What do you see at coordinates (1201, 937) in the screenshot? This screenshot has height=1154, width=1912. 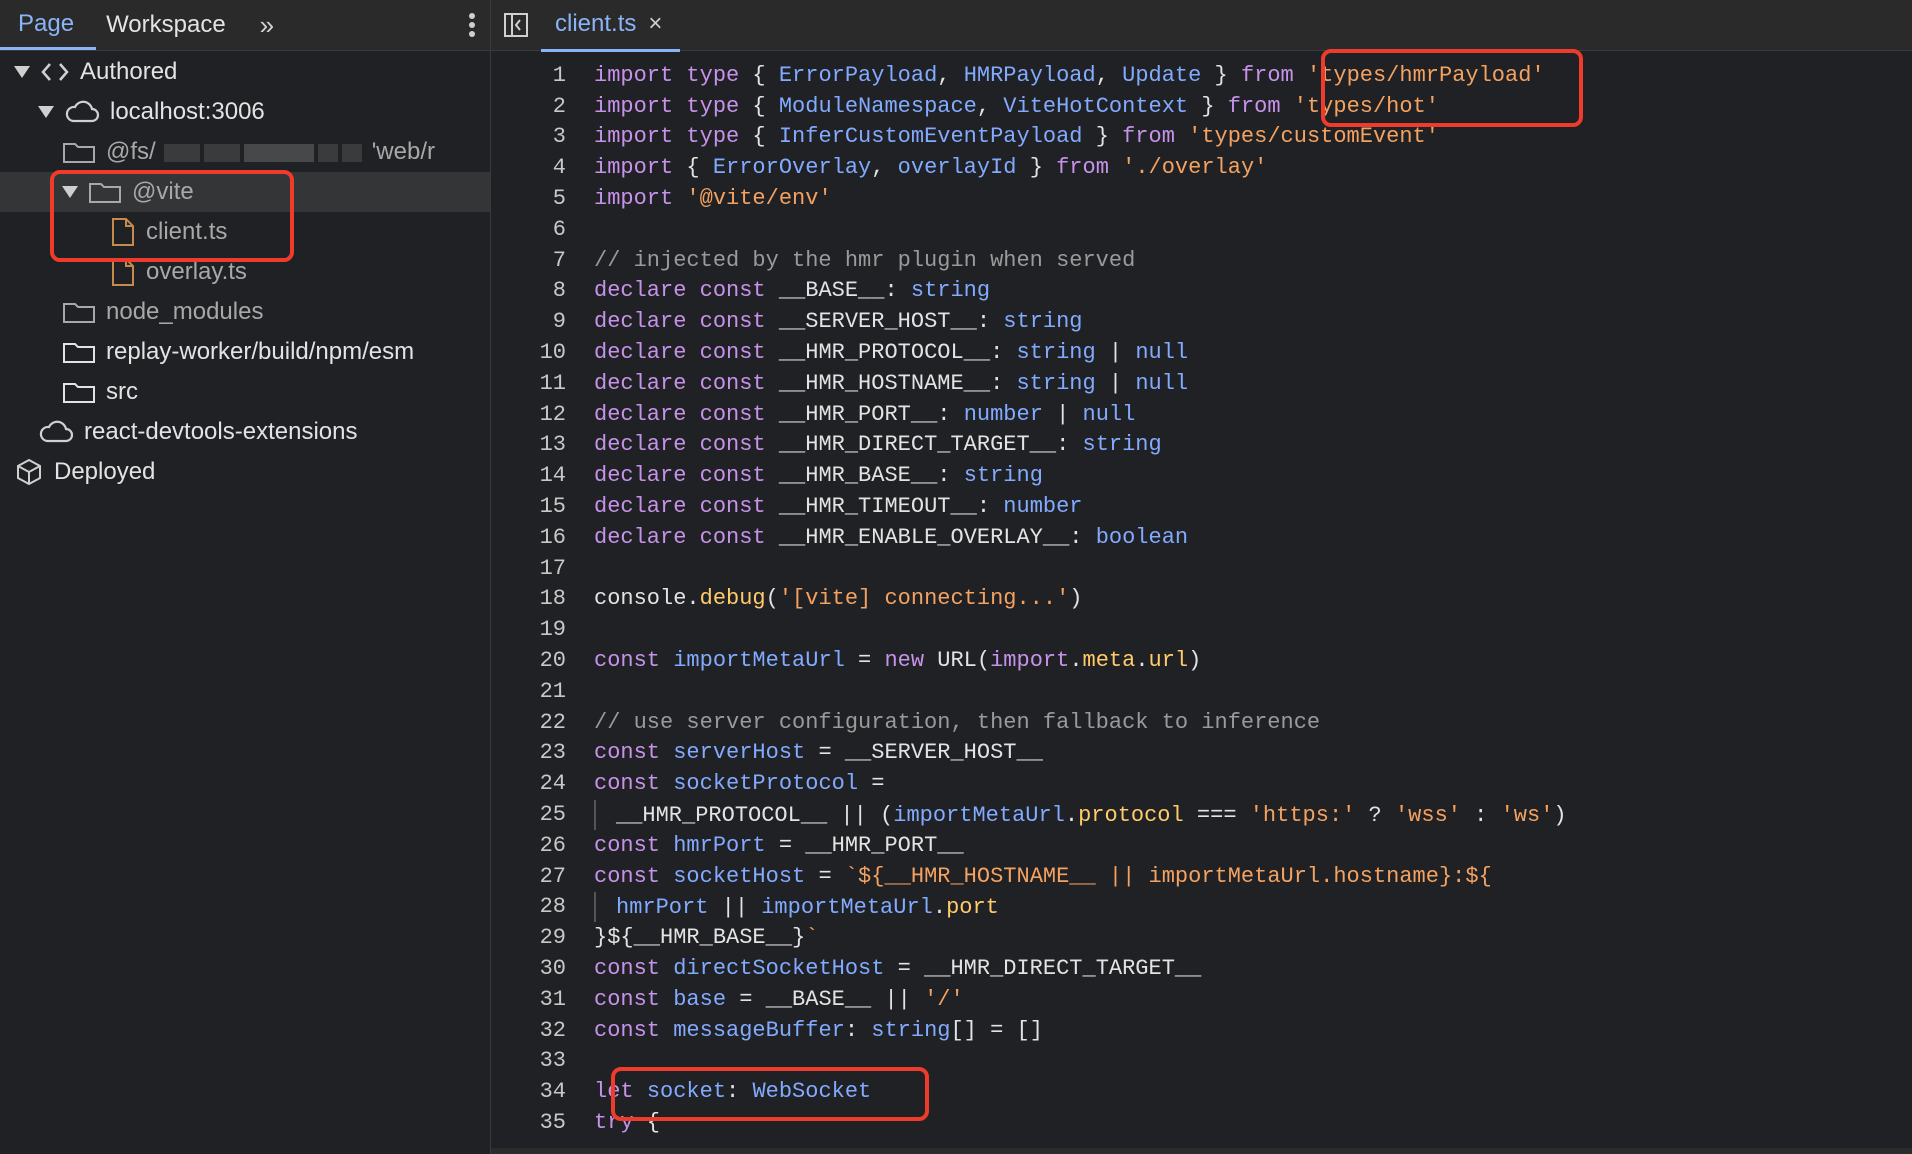 I see `code-line: 29}${__HMR_BASE__}`` at bounding box center [1201, 937].